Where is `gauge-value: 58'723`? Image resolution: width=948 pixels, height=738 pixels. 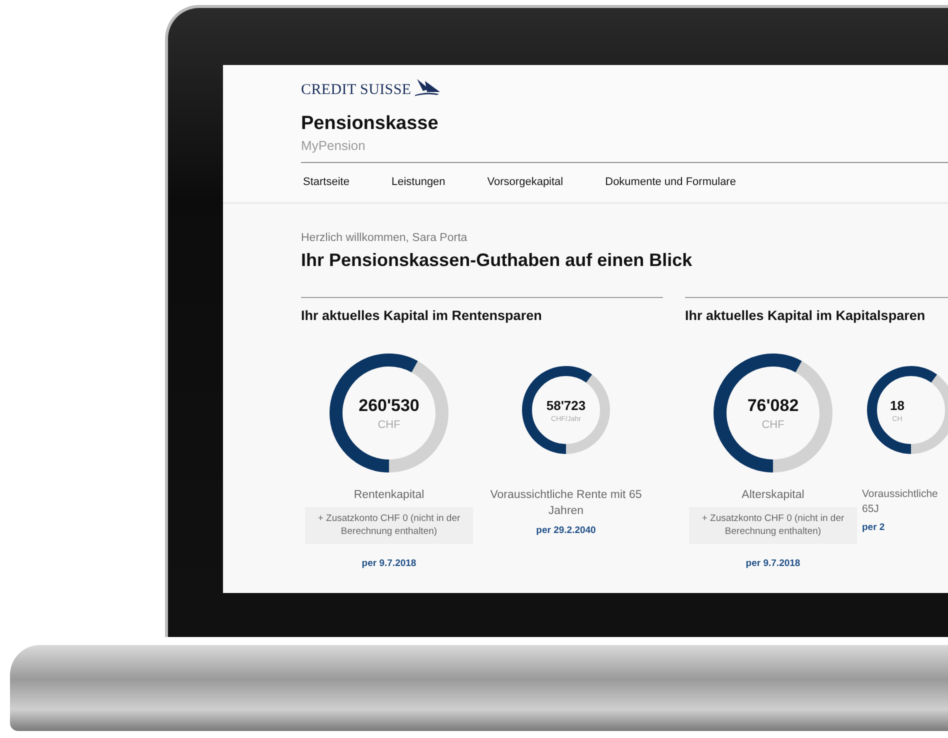 gauge-value: 58'723 is located at coordinates (566, 405).